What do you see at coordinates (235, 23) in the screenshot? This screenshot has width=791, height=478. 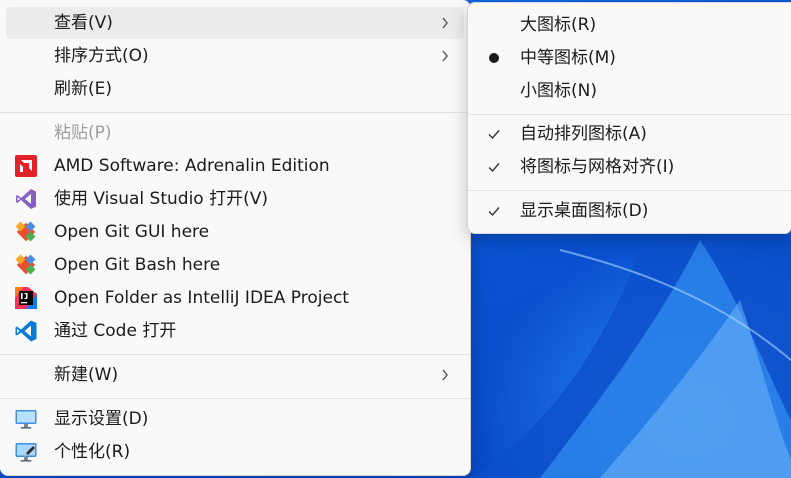 I see `menu-item-view: 查看(V)` at bounding box center [235, 23].